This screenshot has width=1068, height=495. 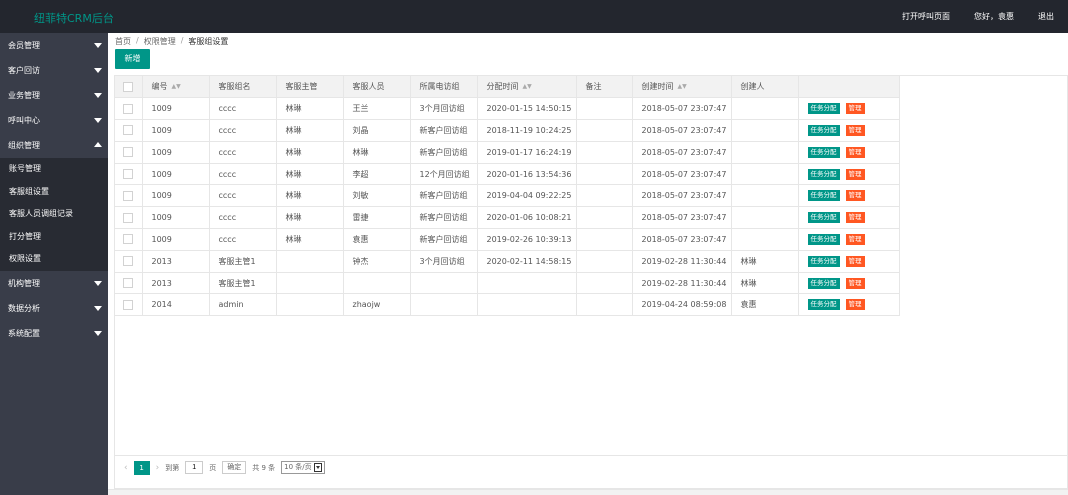 What do you see at coordinates (444, 283) in the screenshot?
I see `col-call-group-cell` at bounding box center [444, 283].